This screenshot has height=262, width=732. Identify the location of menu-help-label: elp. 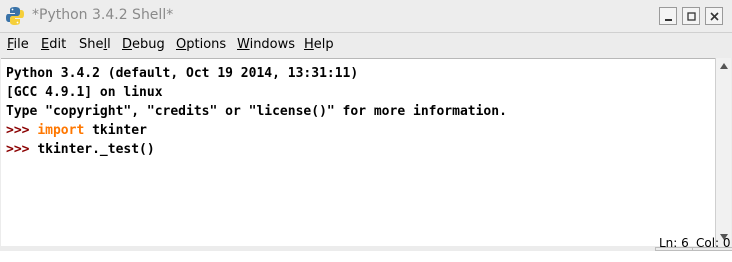
(323, 44).